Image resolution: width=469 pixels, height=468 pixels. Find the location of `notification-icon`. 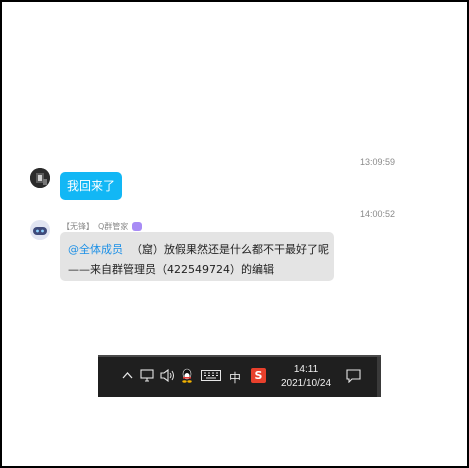

notification-icon is located at coordinates (353, 377).